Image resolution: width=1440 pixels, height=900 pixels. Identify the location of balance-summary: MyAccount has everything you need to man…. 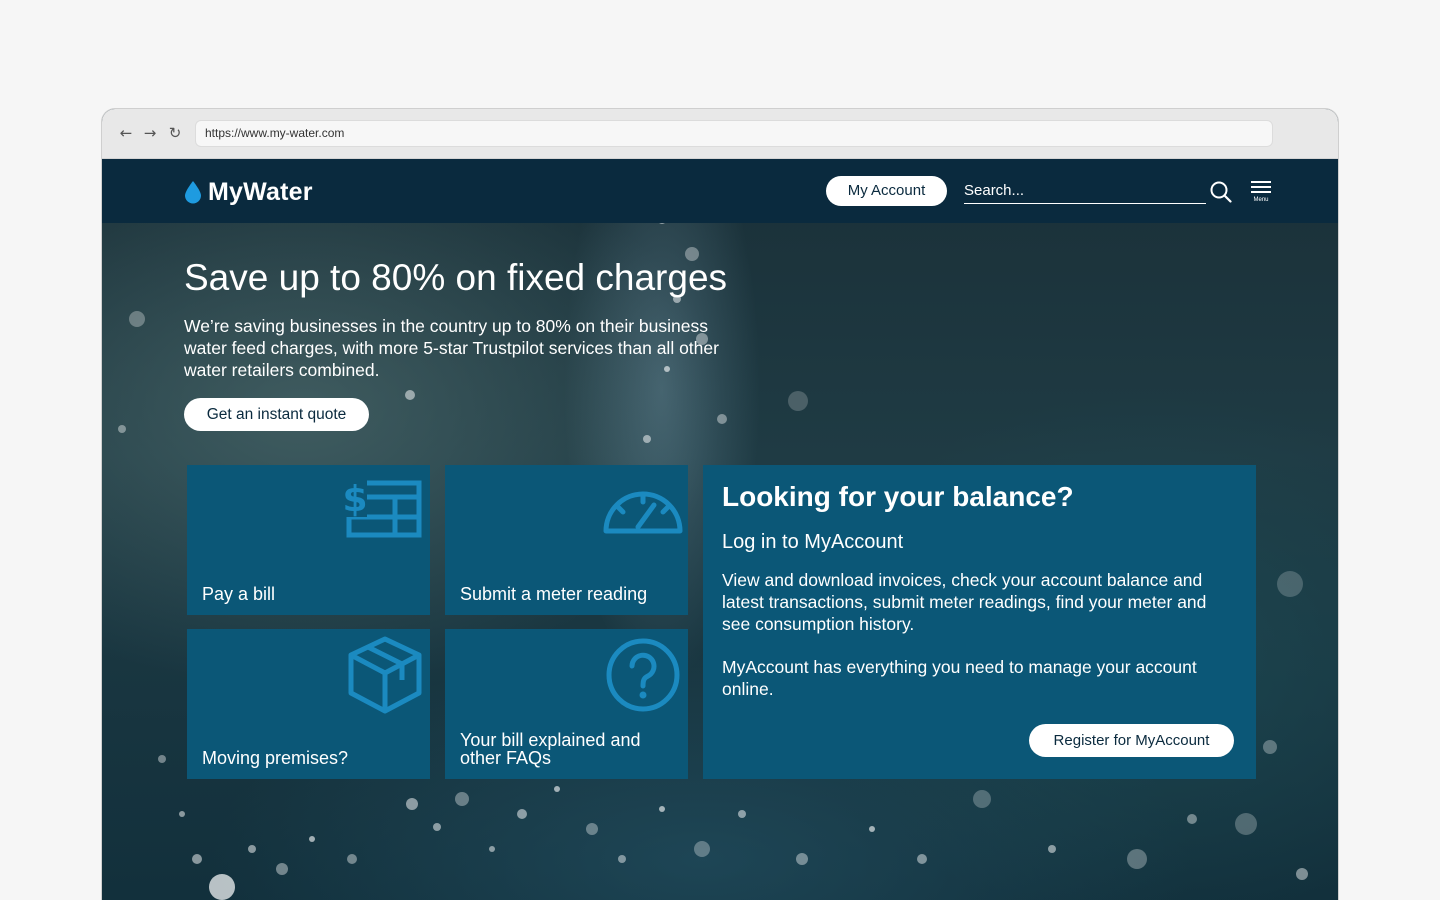
(959, 678).